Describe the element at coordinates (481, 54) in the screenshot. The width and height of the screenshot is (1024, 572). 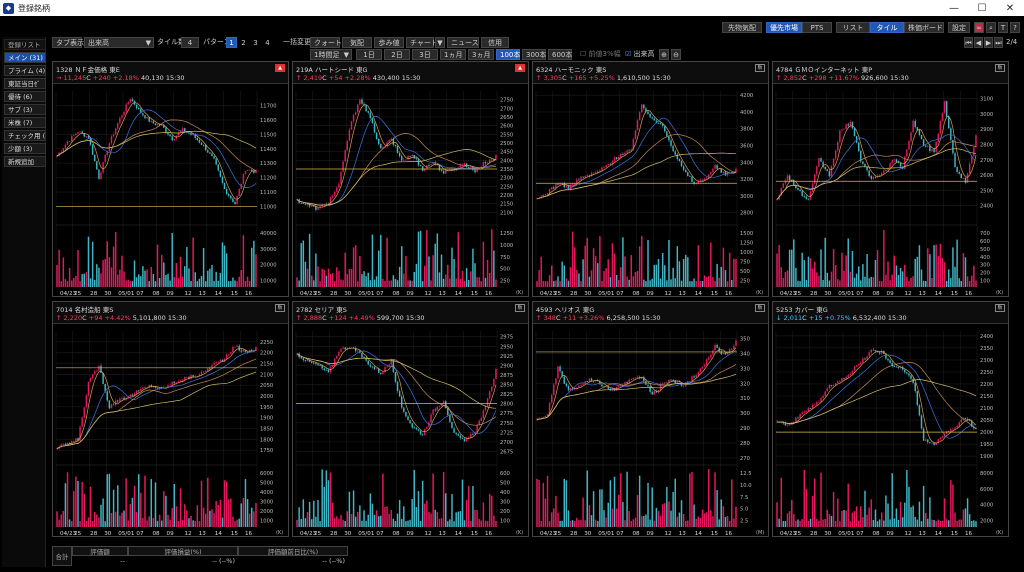
I see `range-3m: 3ヵ月` at that location.